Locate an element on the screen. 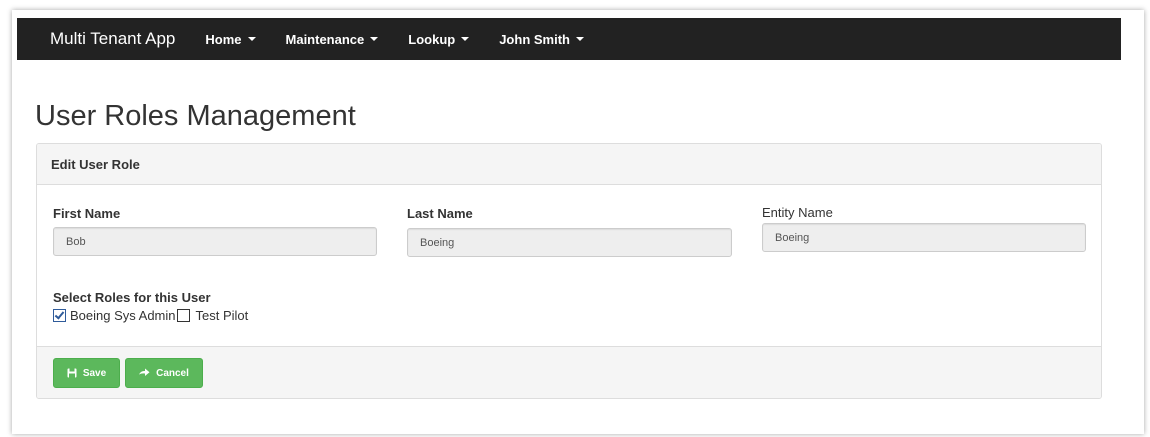 Image resolution: width=1150 pixels, height=437 pixels. panel-heading: Edit User Role is located at coordinates (569, 164).